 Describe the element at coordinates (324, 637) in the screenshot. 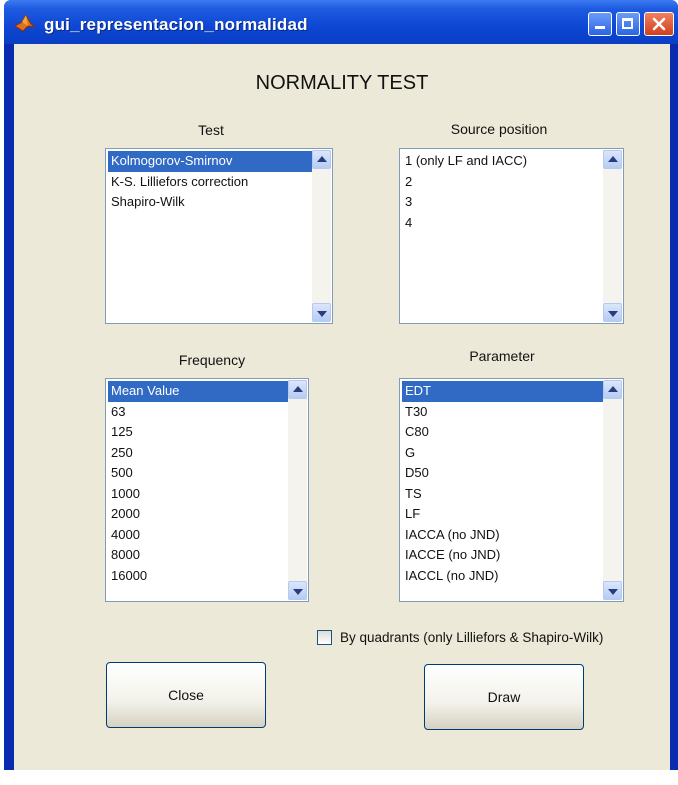

I see `quadrants-checkbox` at that location.